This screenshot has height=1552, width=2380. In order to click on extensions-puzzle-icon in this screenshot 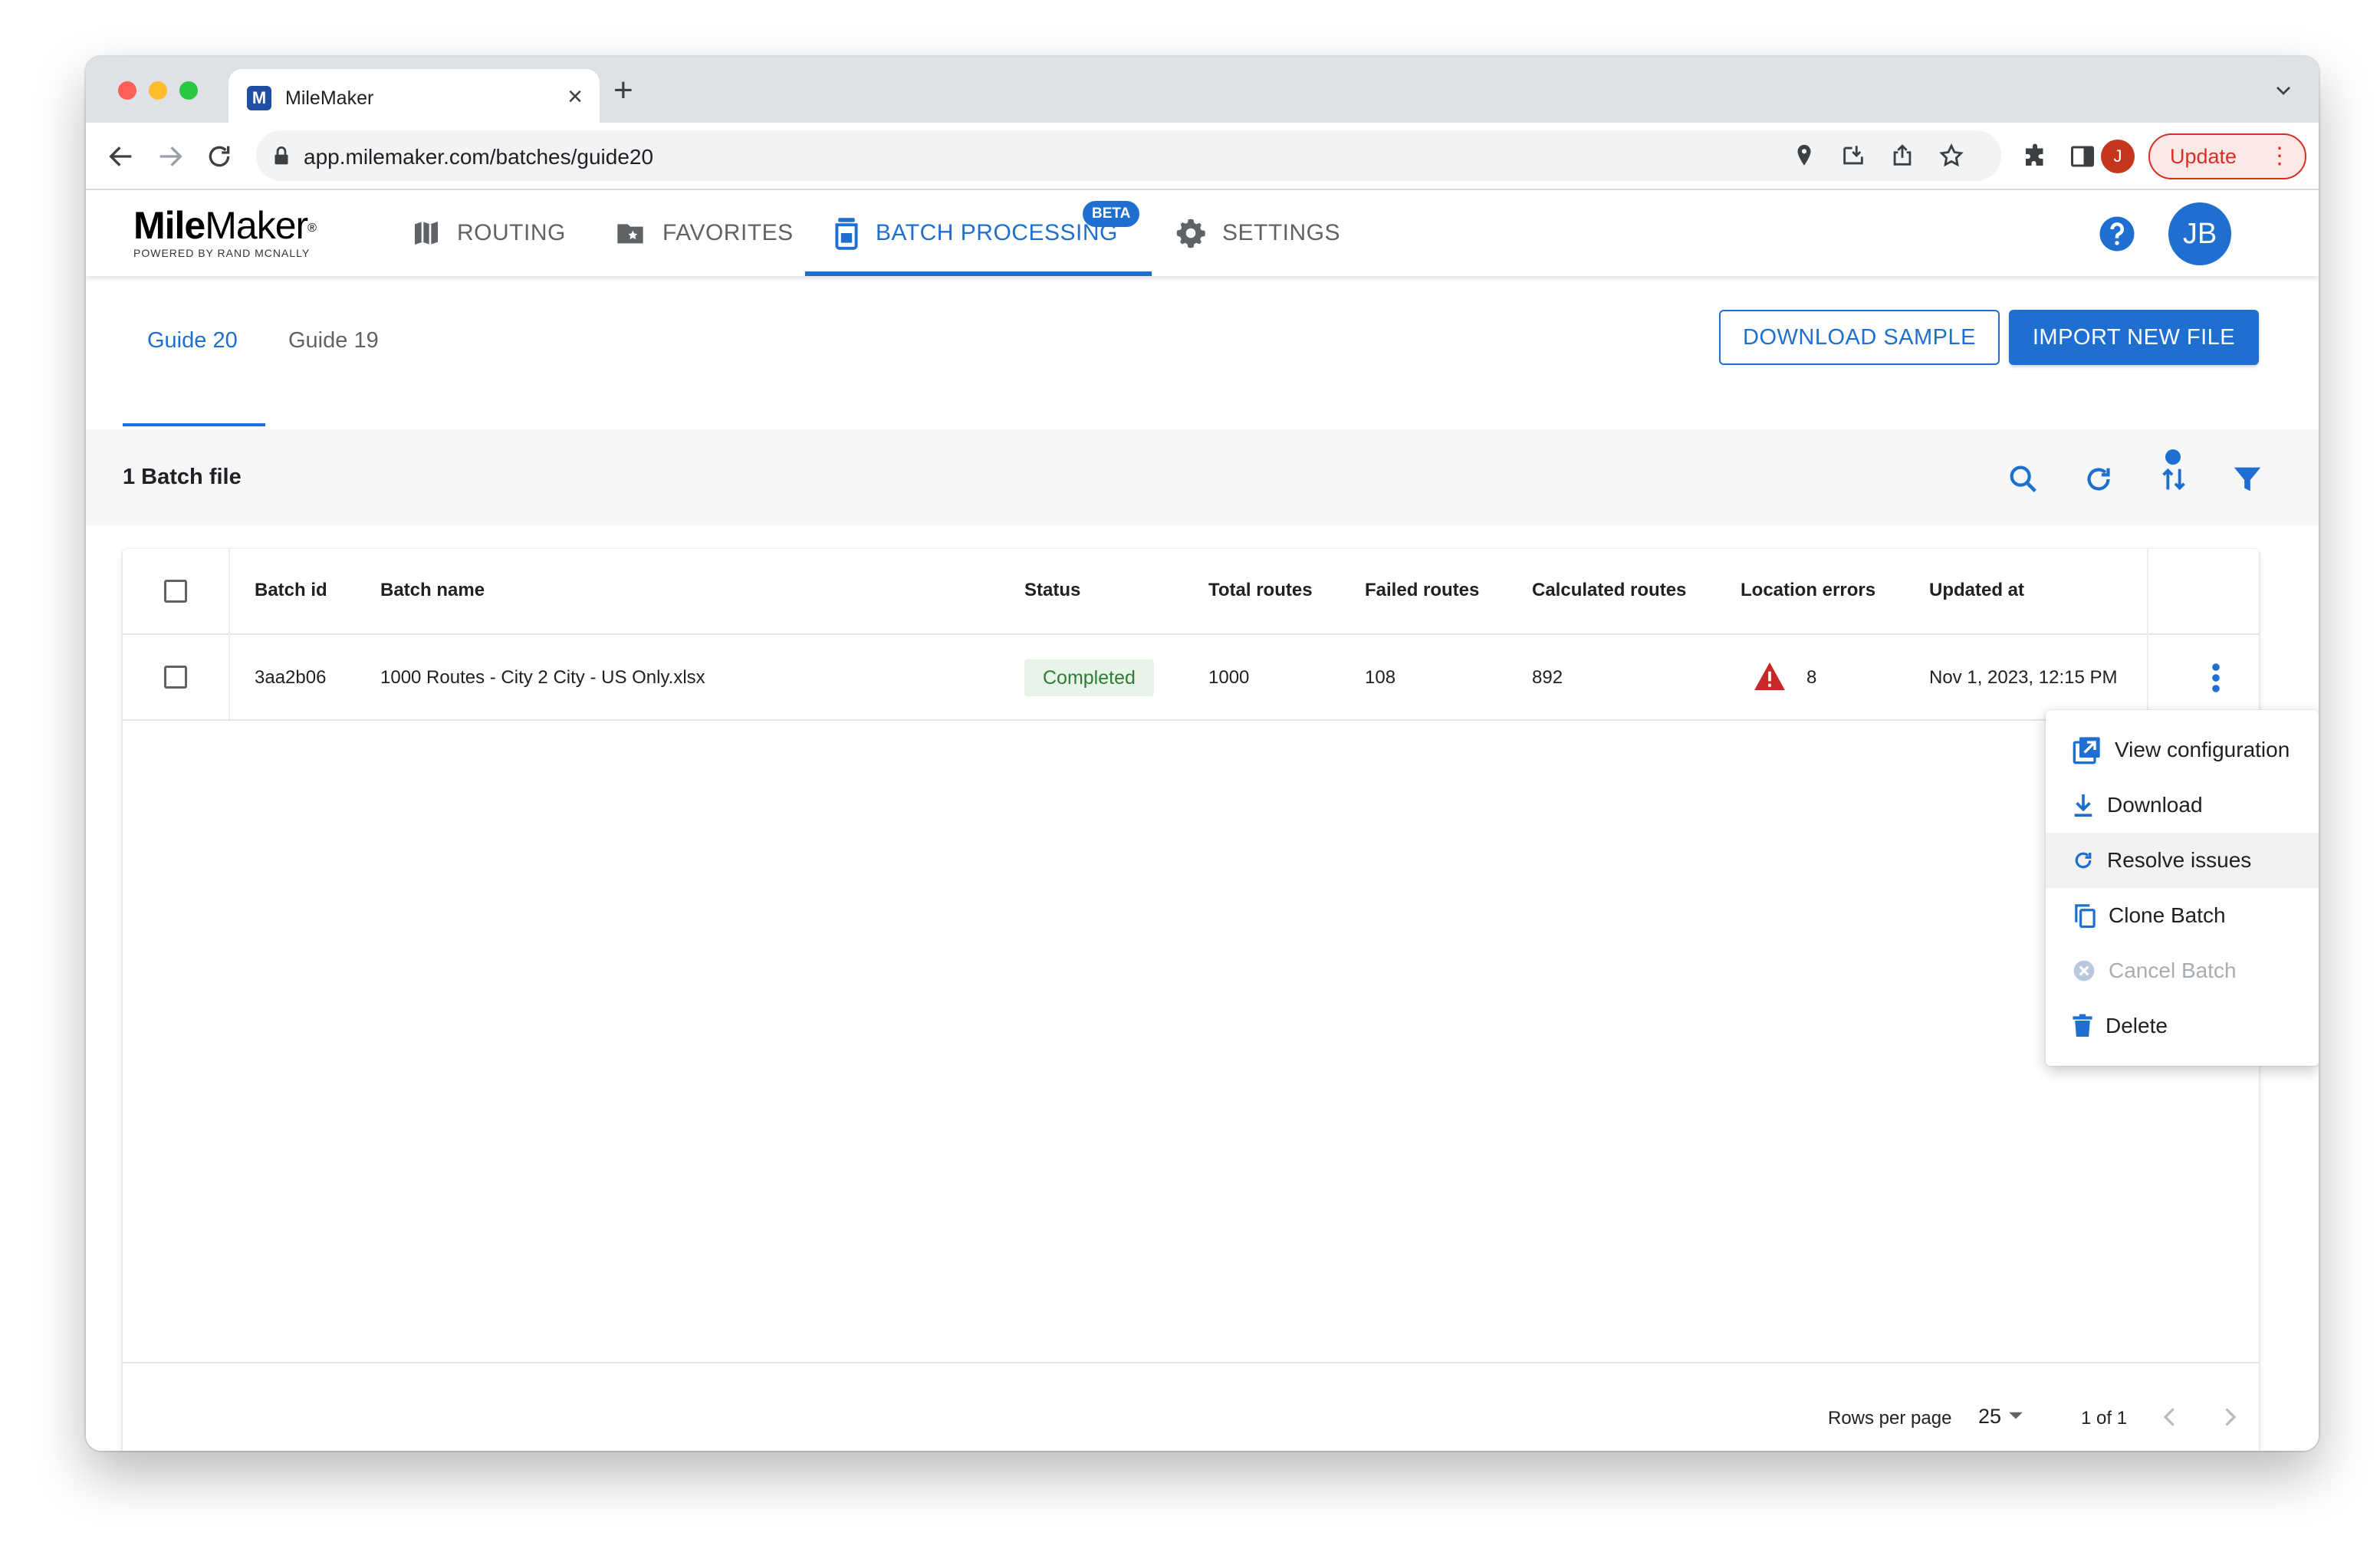, I will do `click(2035, 156)`.